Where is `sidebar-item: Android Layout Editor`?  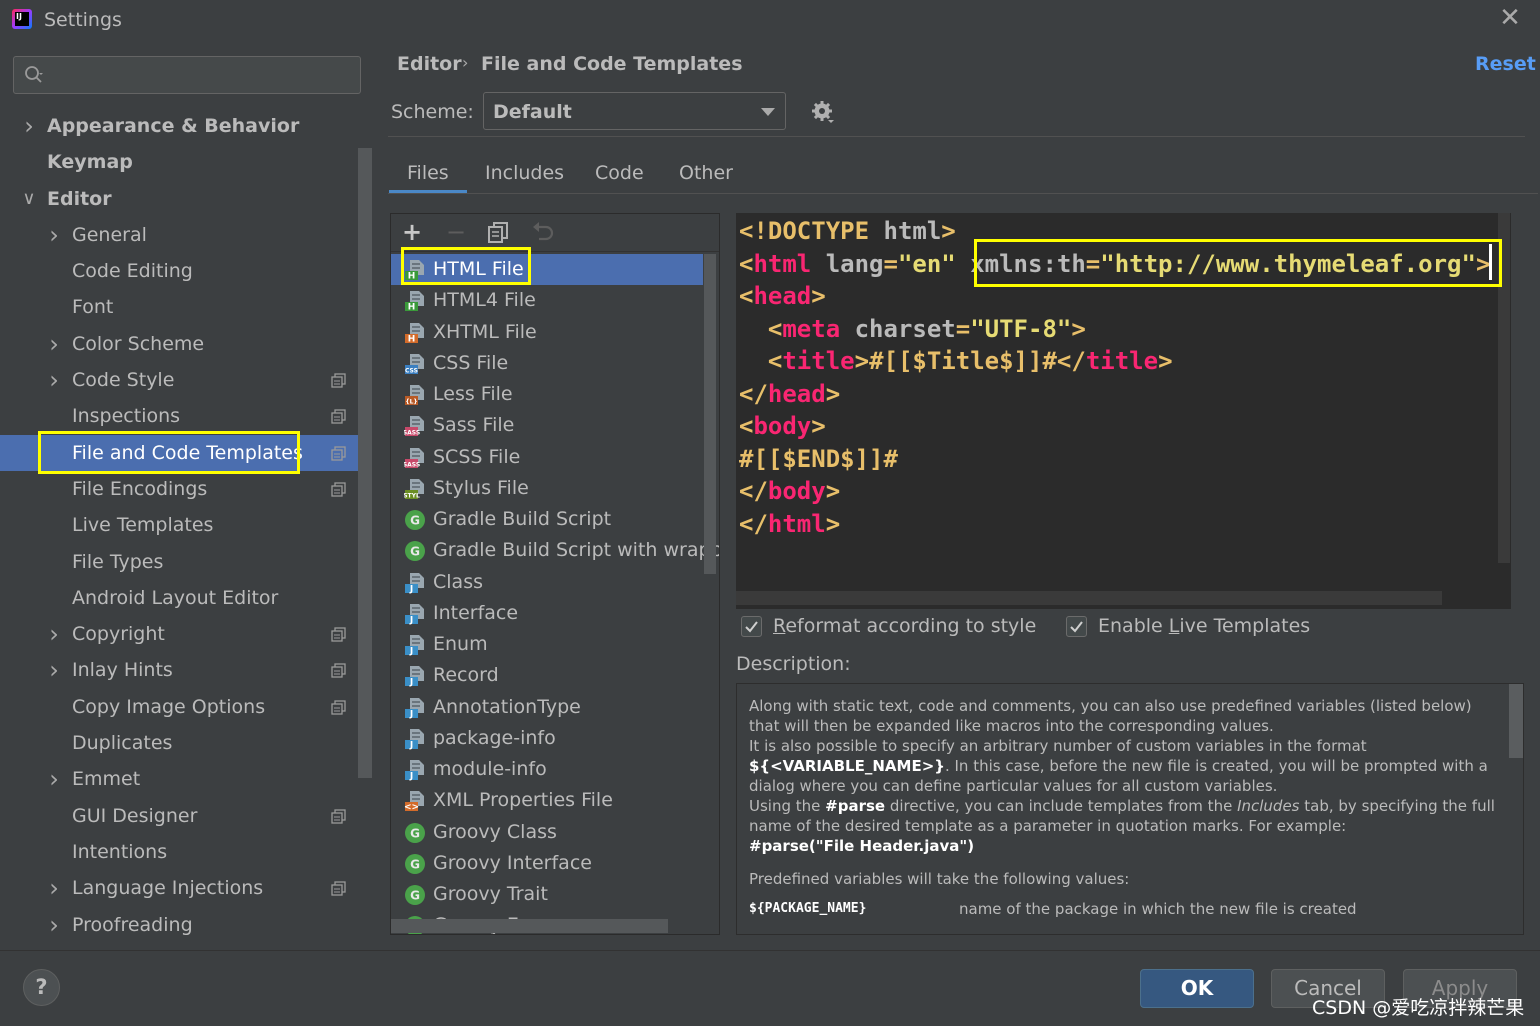
sidebar-item: Android Layout Editor is located at coordinates (179, 598).